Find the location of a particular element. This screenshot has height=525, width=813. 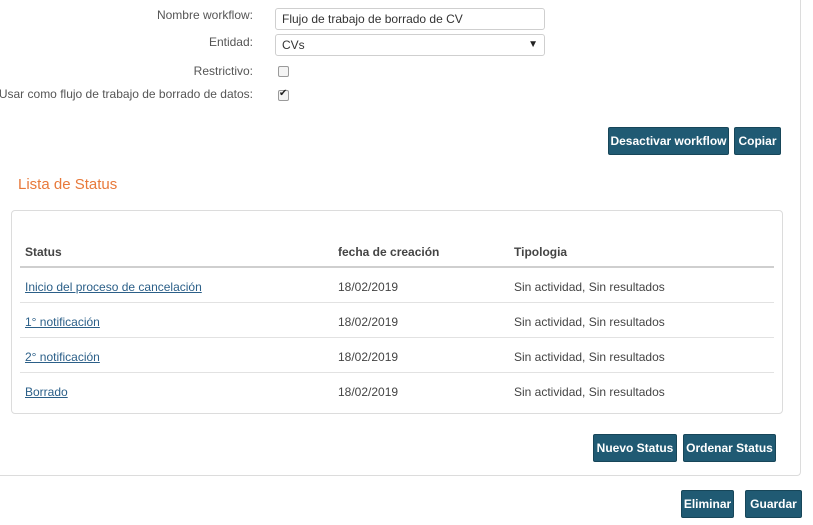

restrictive-checkbox is located at coordinates (283, 71).